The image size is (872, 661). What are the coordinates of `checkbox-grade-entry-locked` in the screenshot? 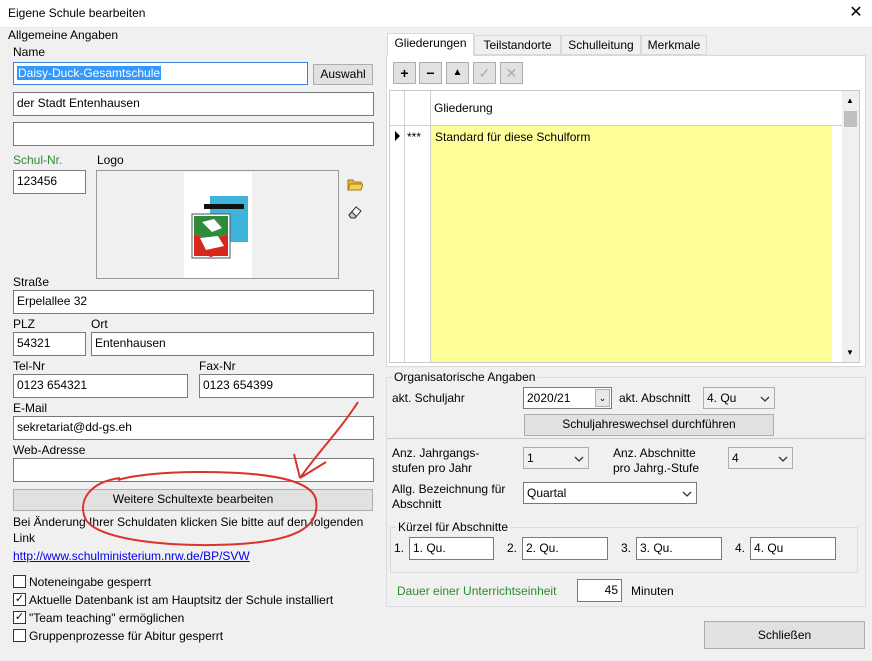 It's located at (19, 581).